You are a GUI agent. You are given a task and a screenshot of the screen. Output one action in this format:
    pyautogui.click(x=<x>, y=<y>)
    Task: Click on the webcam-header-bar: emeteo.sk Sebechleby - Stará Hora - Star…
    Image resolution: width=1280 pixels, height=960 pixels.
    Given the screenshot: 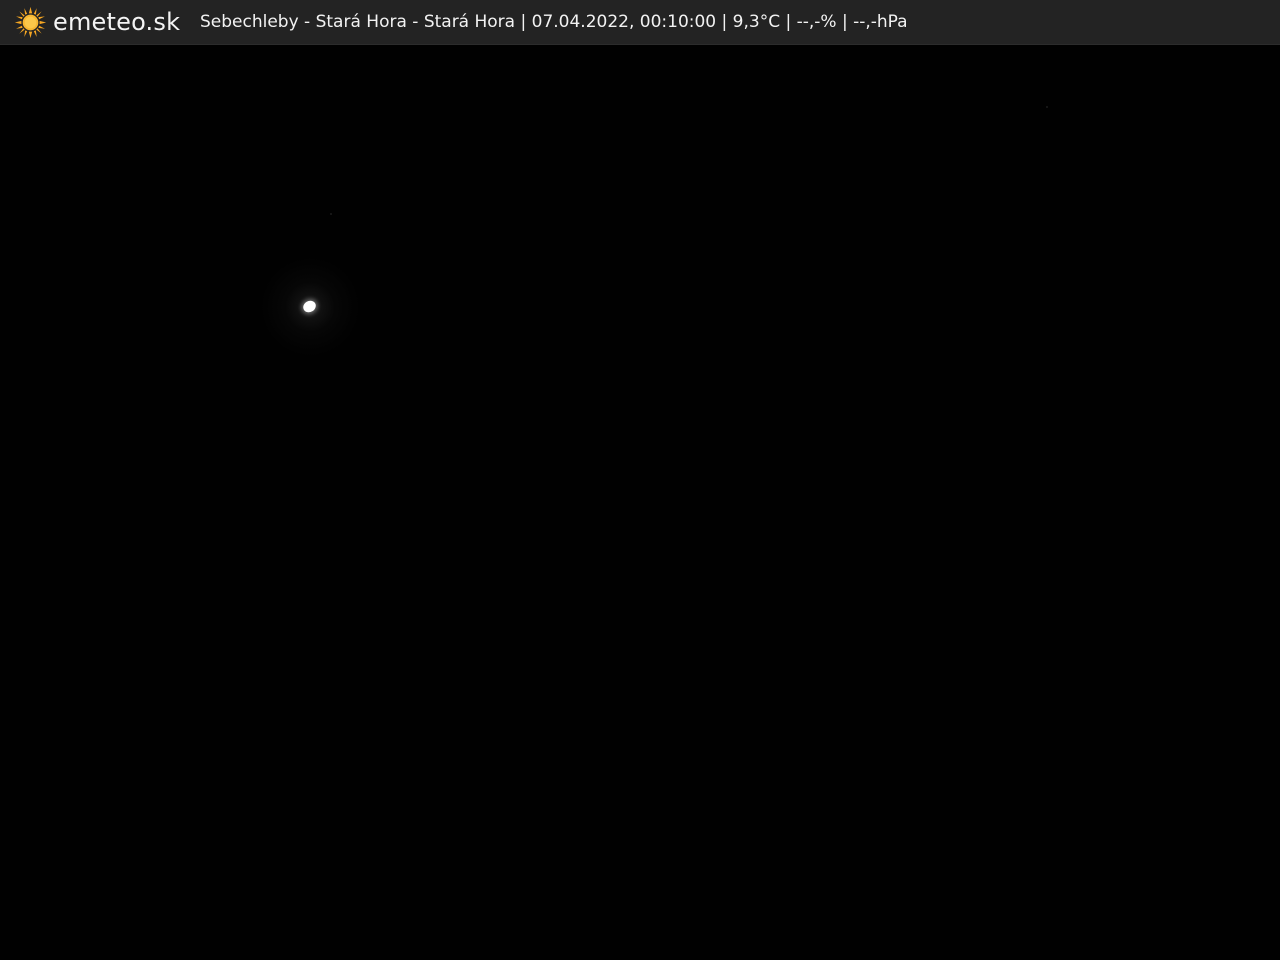 What is the action you would take?
    pyautogui.click(x=640, y=22)
    